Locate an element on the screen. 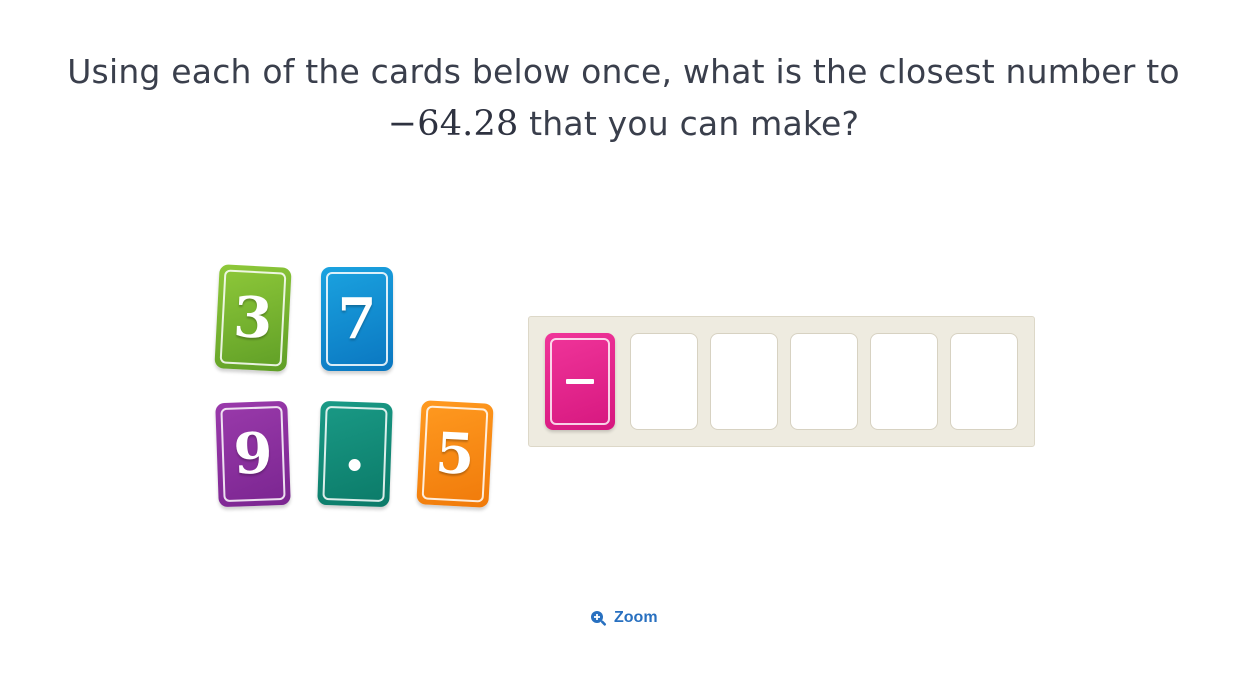 The image size is (1247, 691). card-value: 9 is located at coordinates (253, 454).